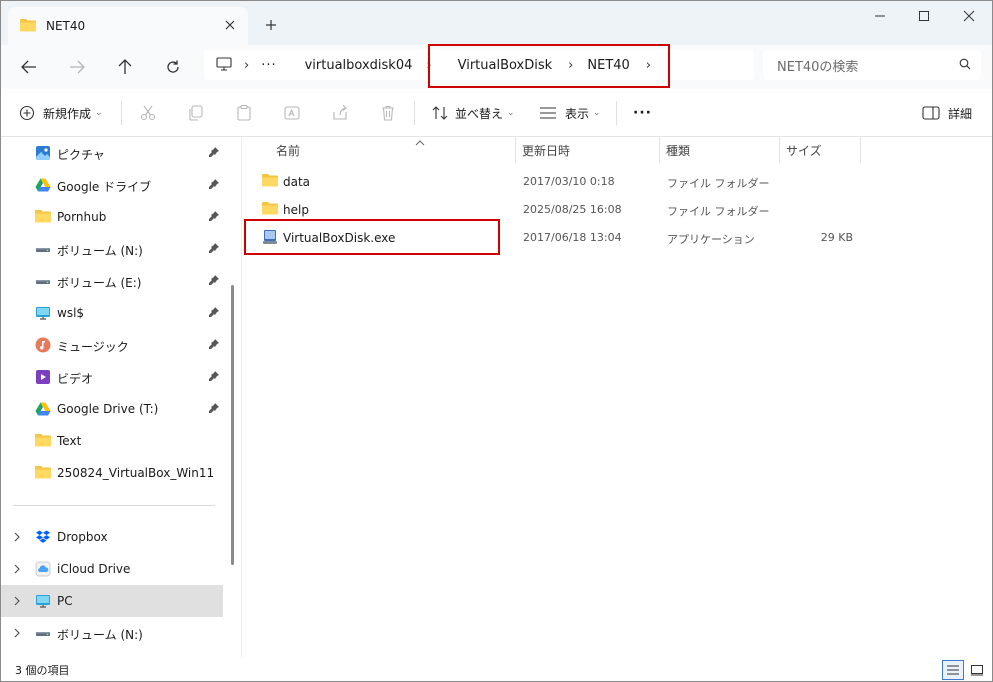 Image resolution: width=993 pixels, height=682 pixels. I want to click on details-view-icon, so click(953, 670).